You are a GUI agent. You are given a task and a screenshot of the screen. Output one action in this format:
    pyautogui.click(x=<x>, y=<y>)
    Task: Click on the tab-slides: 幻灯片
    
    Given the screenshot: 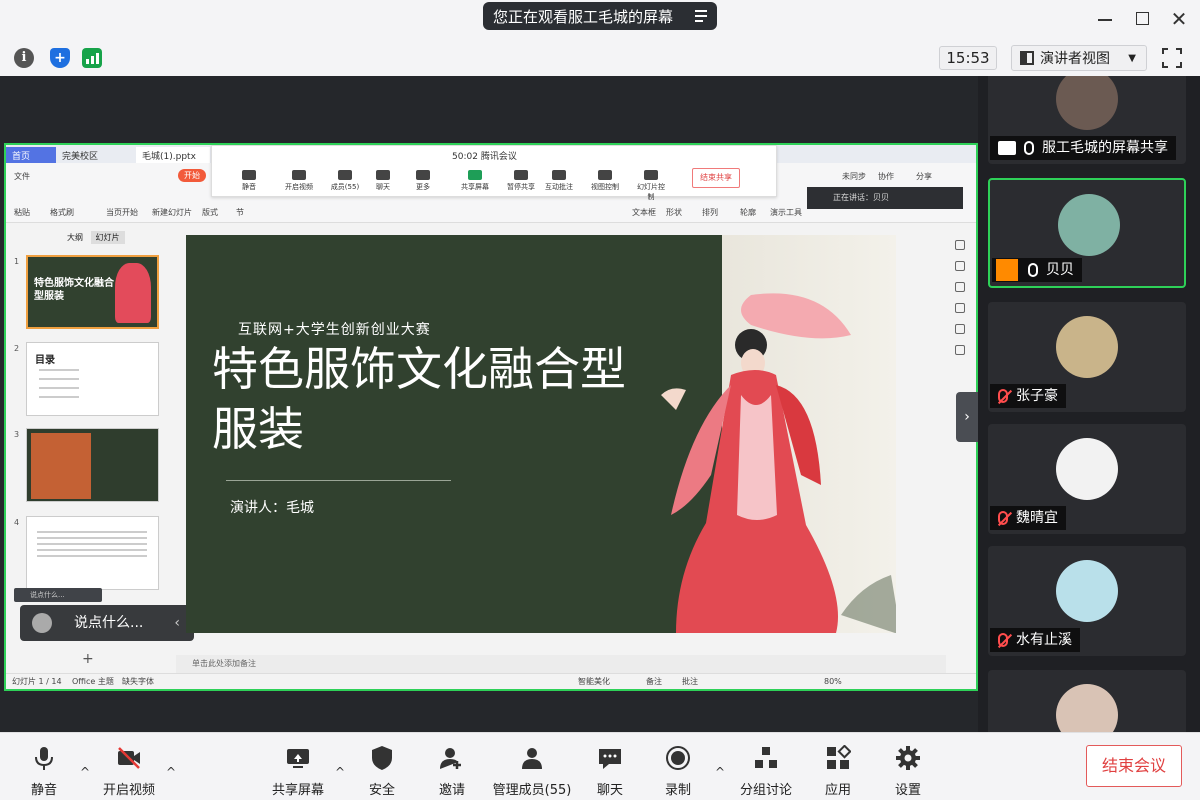 What is the action you would take?
    pyautogui.click(x=107, y=237)
    